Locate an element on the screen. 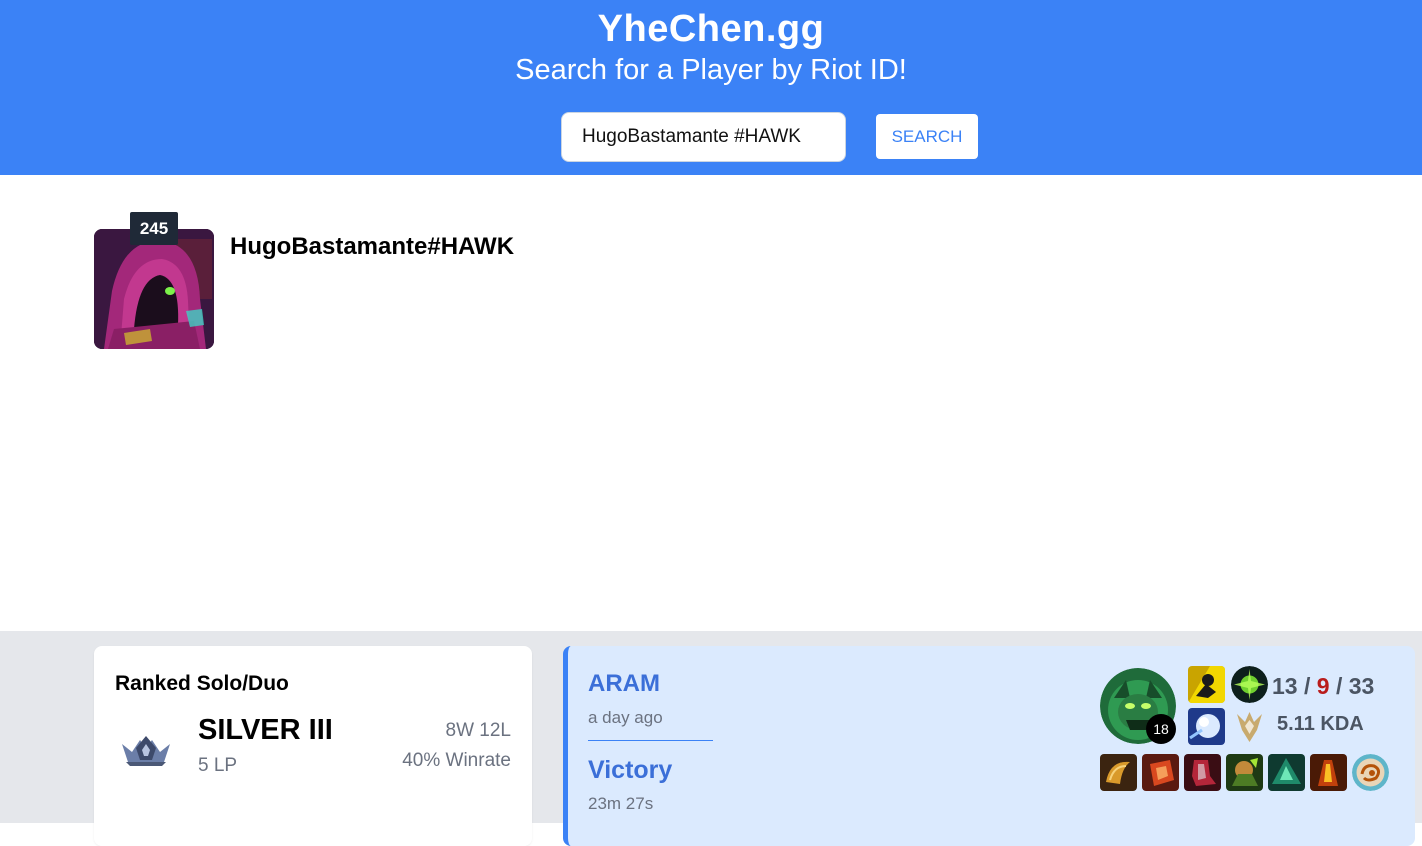 Image resolution: width=1422 pixels, height=846 pixels. hooded-figure-profile-icon is located at coordinates (154, 289).